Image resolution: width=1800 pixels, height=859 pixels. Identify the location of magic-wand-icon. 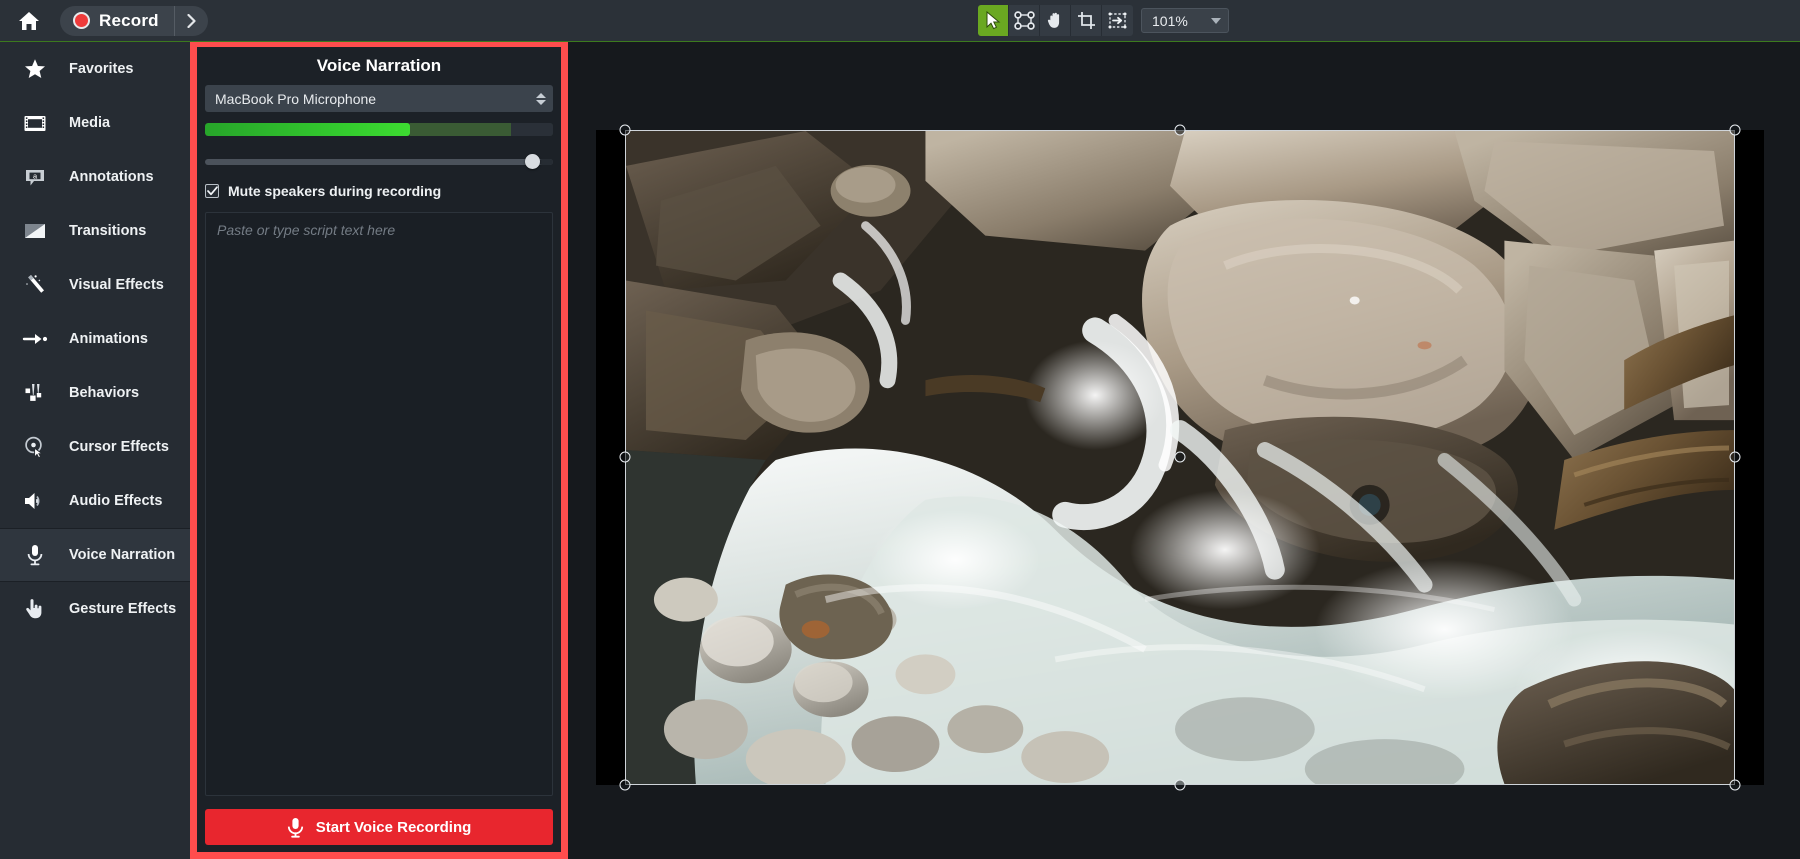
(35, 285).